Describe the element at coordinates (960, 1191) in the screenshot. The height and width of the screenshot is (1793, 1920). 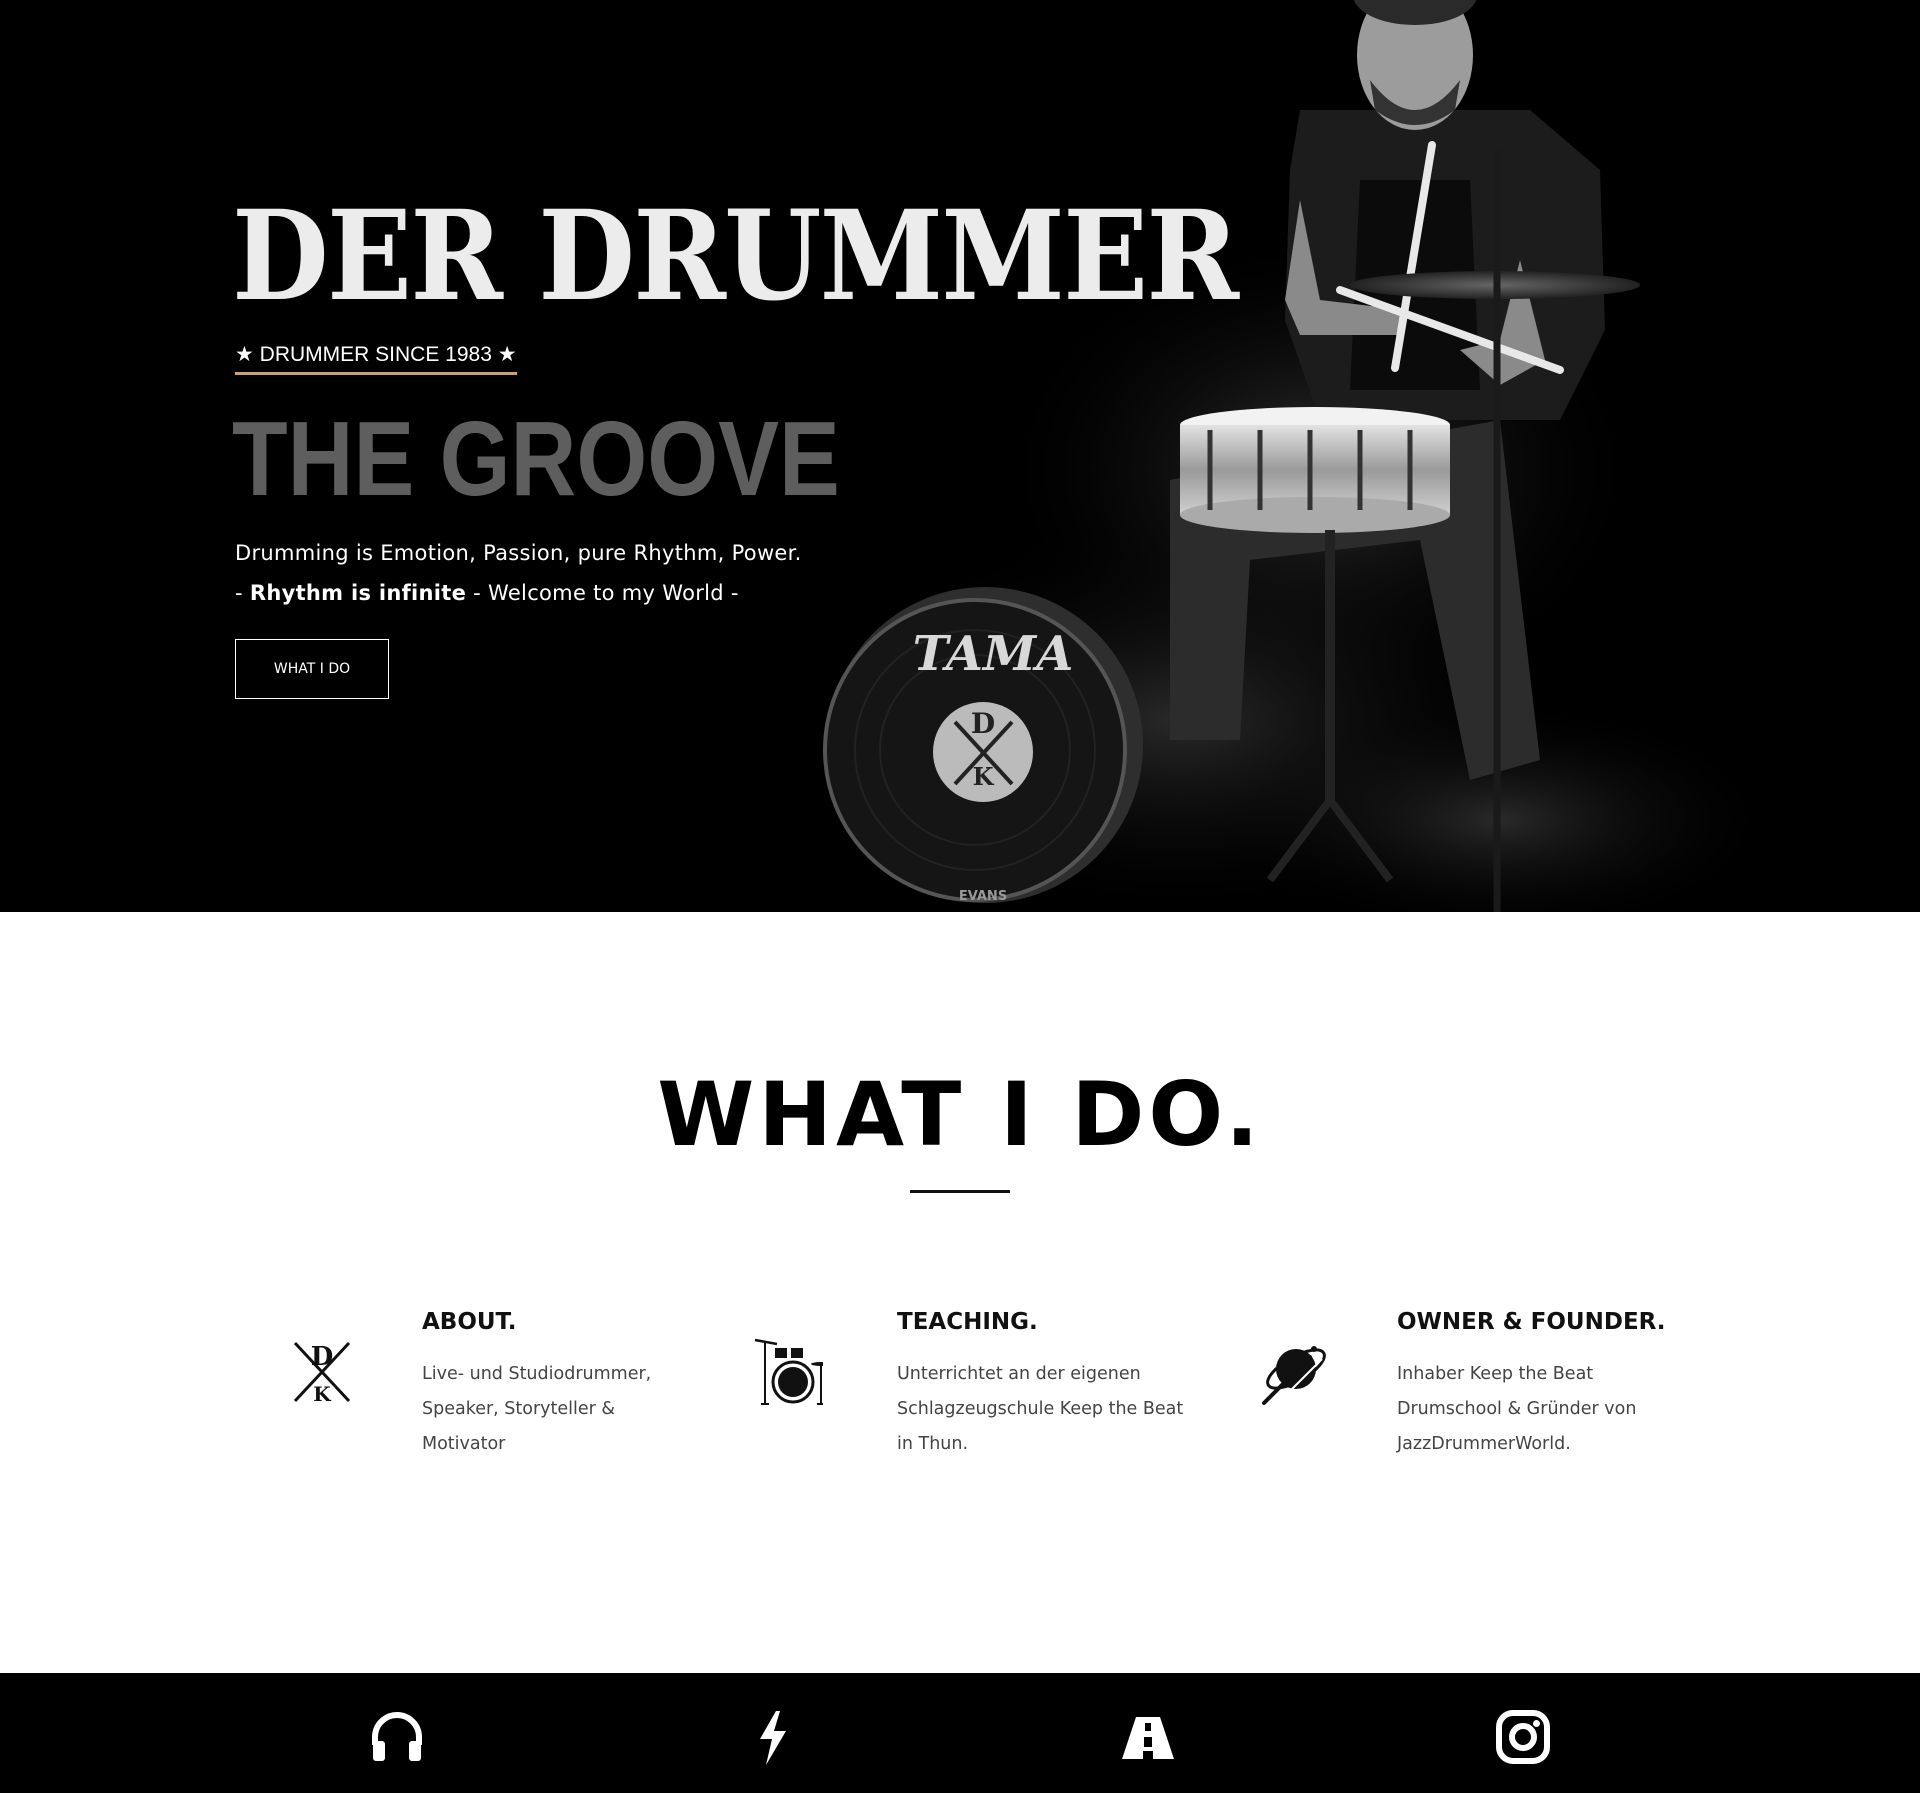
I see `section-divider` at that location.